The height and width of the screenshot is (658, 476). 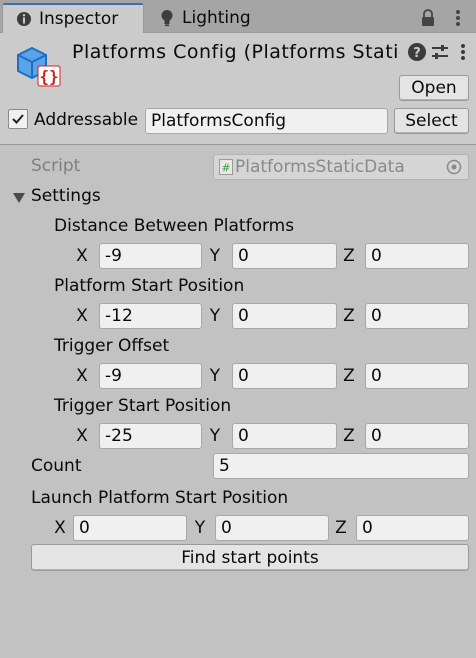 I want to click on script-file-icon: #, so click(x=226, y=167).